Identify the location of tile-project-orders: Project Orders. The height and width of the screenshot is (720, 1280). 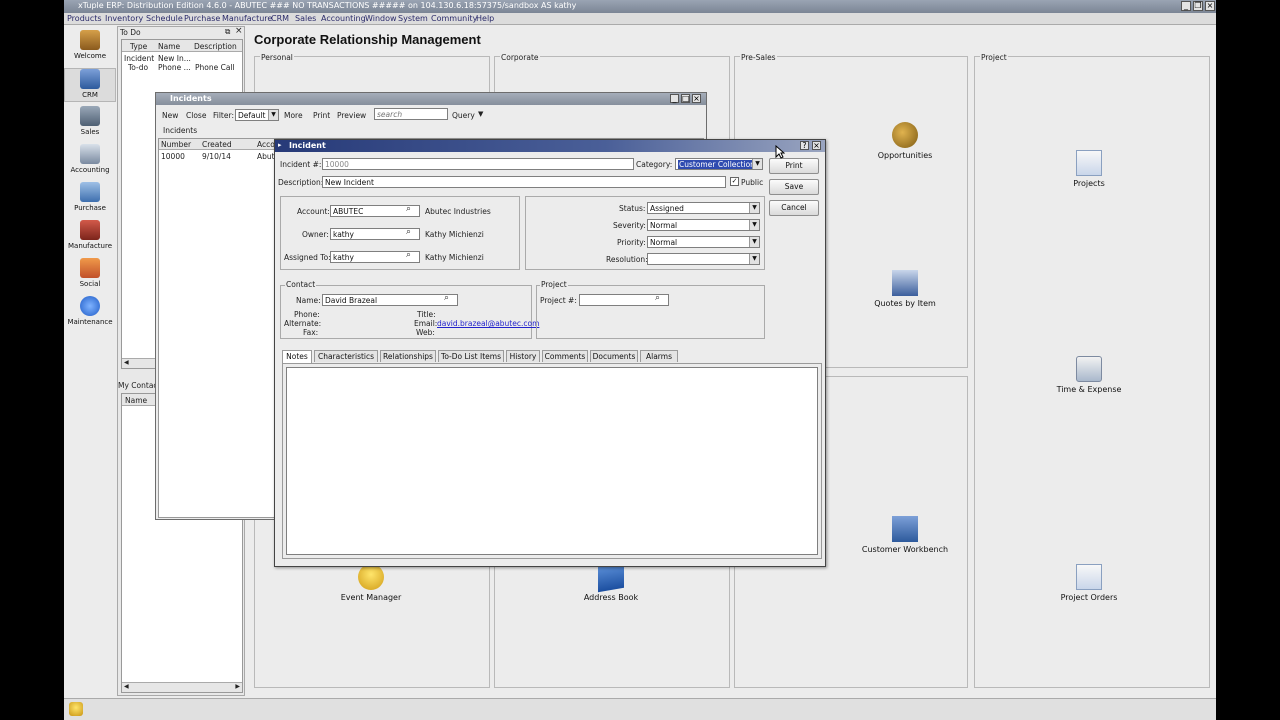
(1089, 583).